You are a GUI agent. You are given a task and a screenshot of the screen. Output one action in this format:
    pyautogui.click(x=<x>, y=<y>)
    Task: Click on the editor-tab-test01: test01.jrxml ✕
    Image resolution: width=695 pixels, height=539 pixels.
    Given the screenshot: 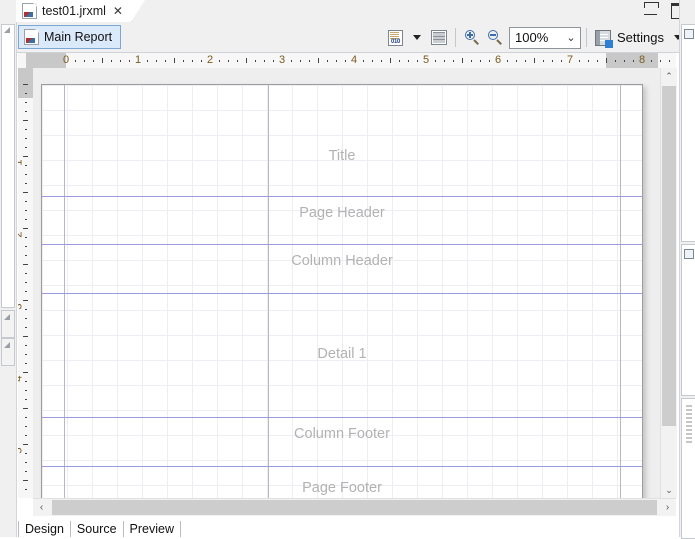 What is the action you would take?
    pyautogui.click(x=80, y=11)
    